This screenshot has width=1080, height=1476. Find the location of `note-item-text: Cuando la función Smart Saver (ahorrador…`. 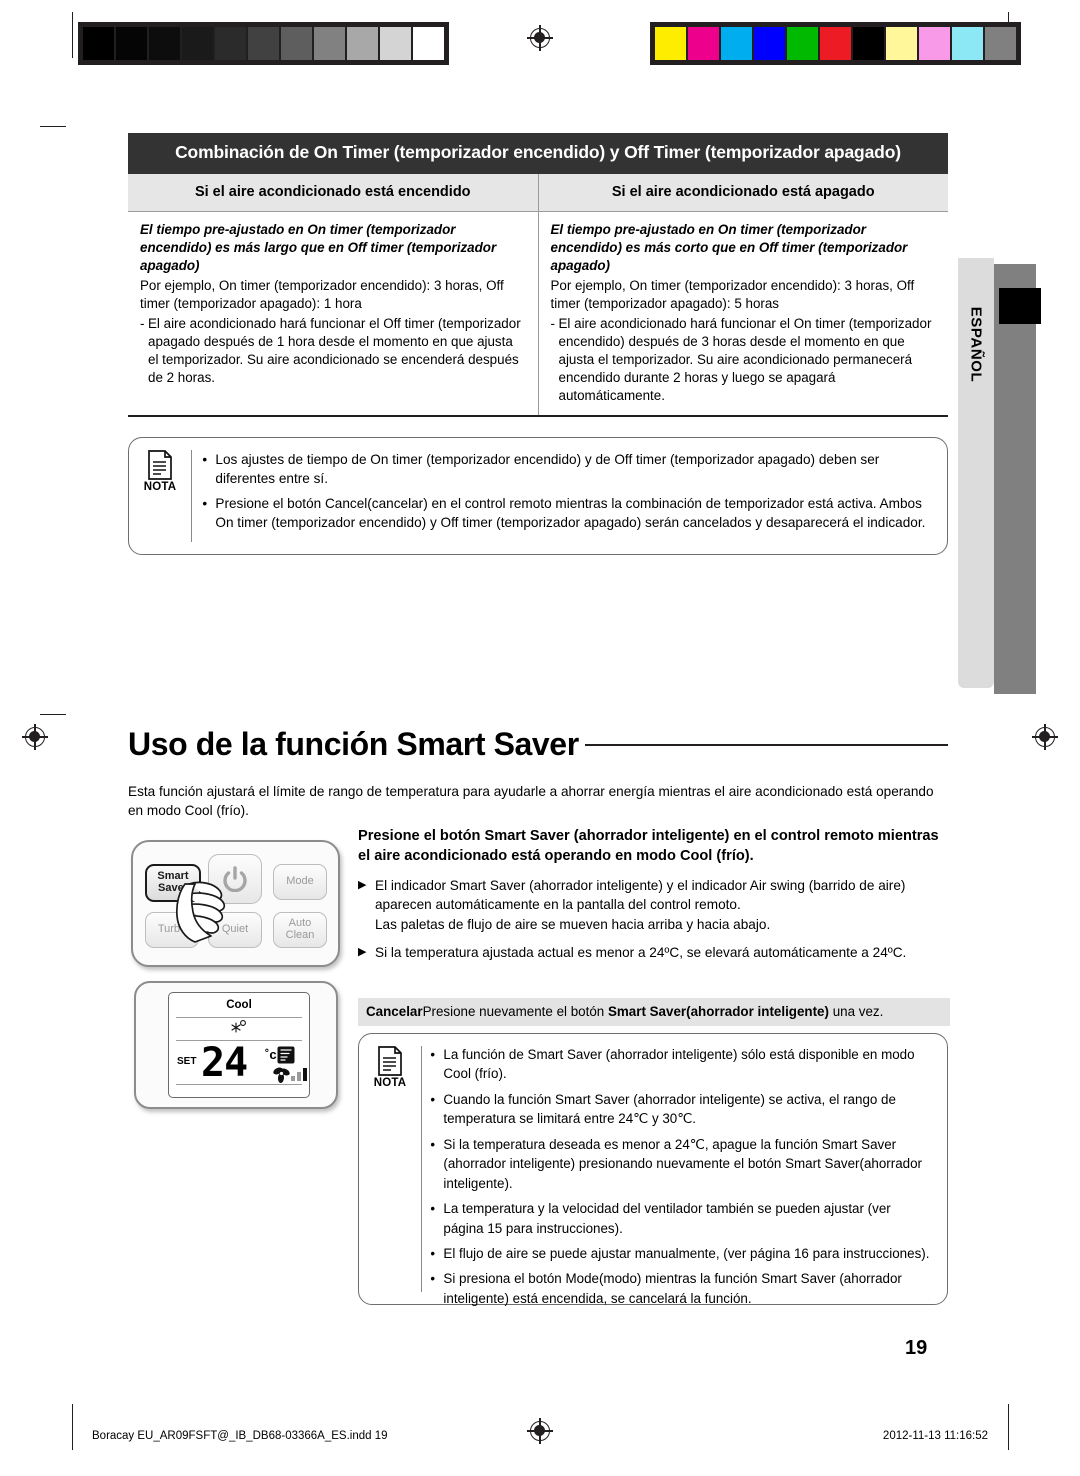

note-item-text: Cuando la función Smart Saver (ahorrador… is located at coordinates (669, 1109).